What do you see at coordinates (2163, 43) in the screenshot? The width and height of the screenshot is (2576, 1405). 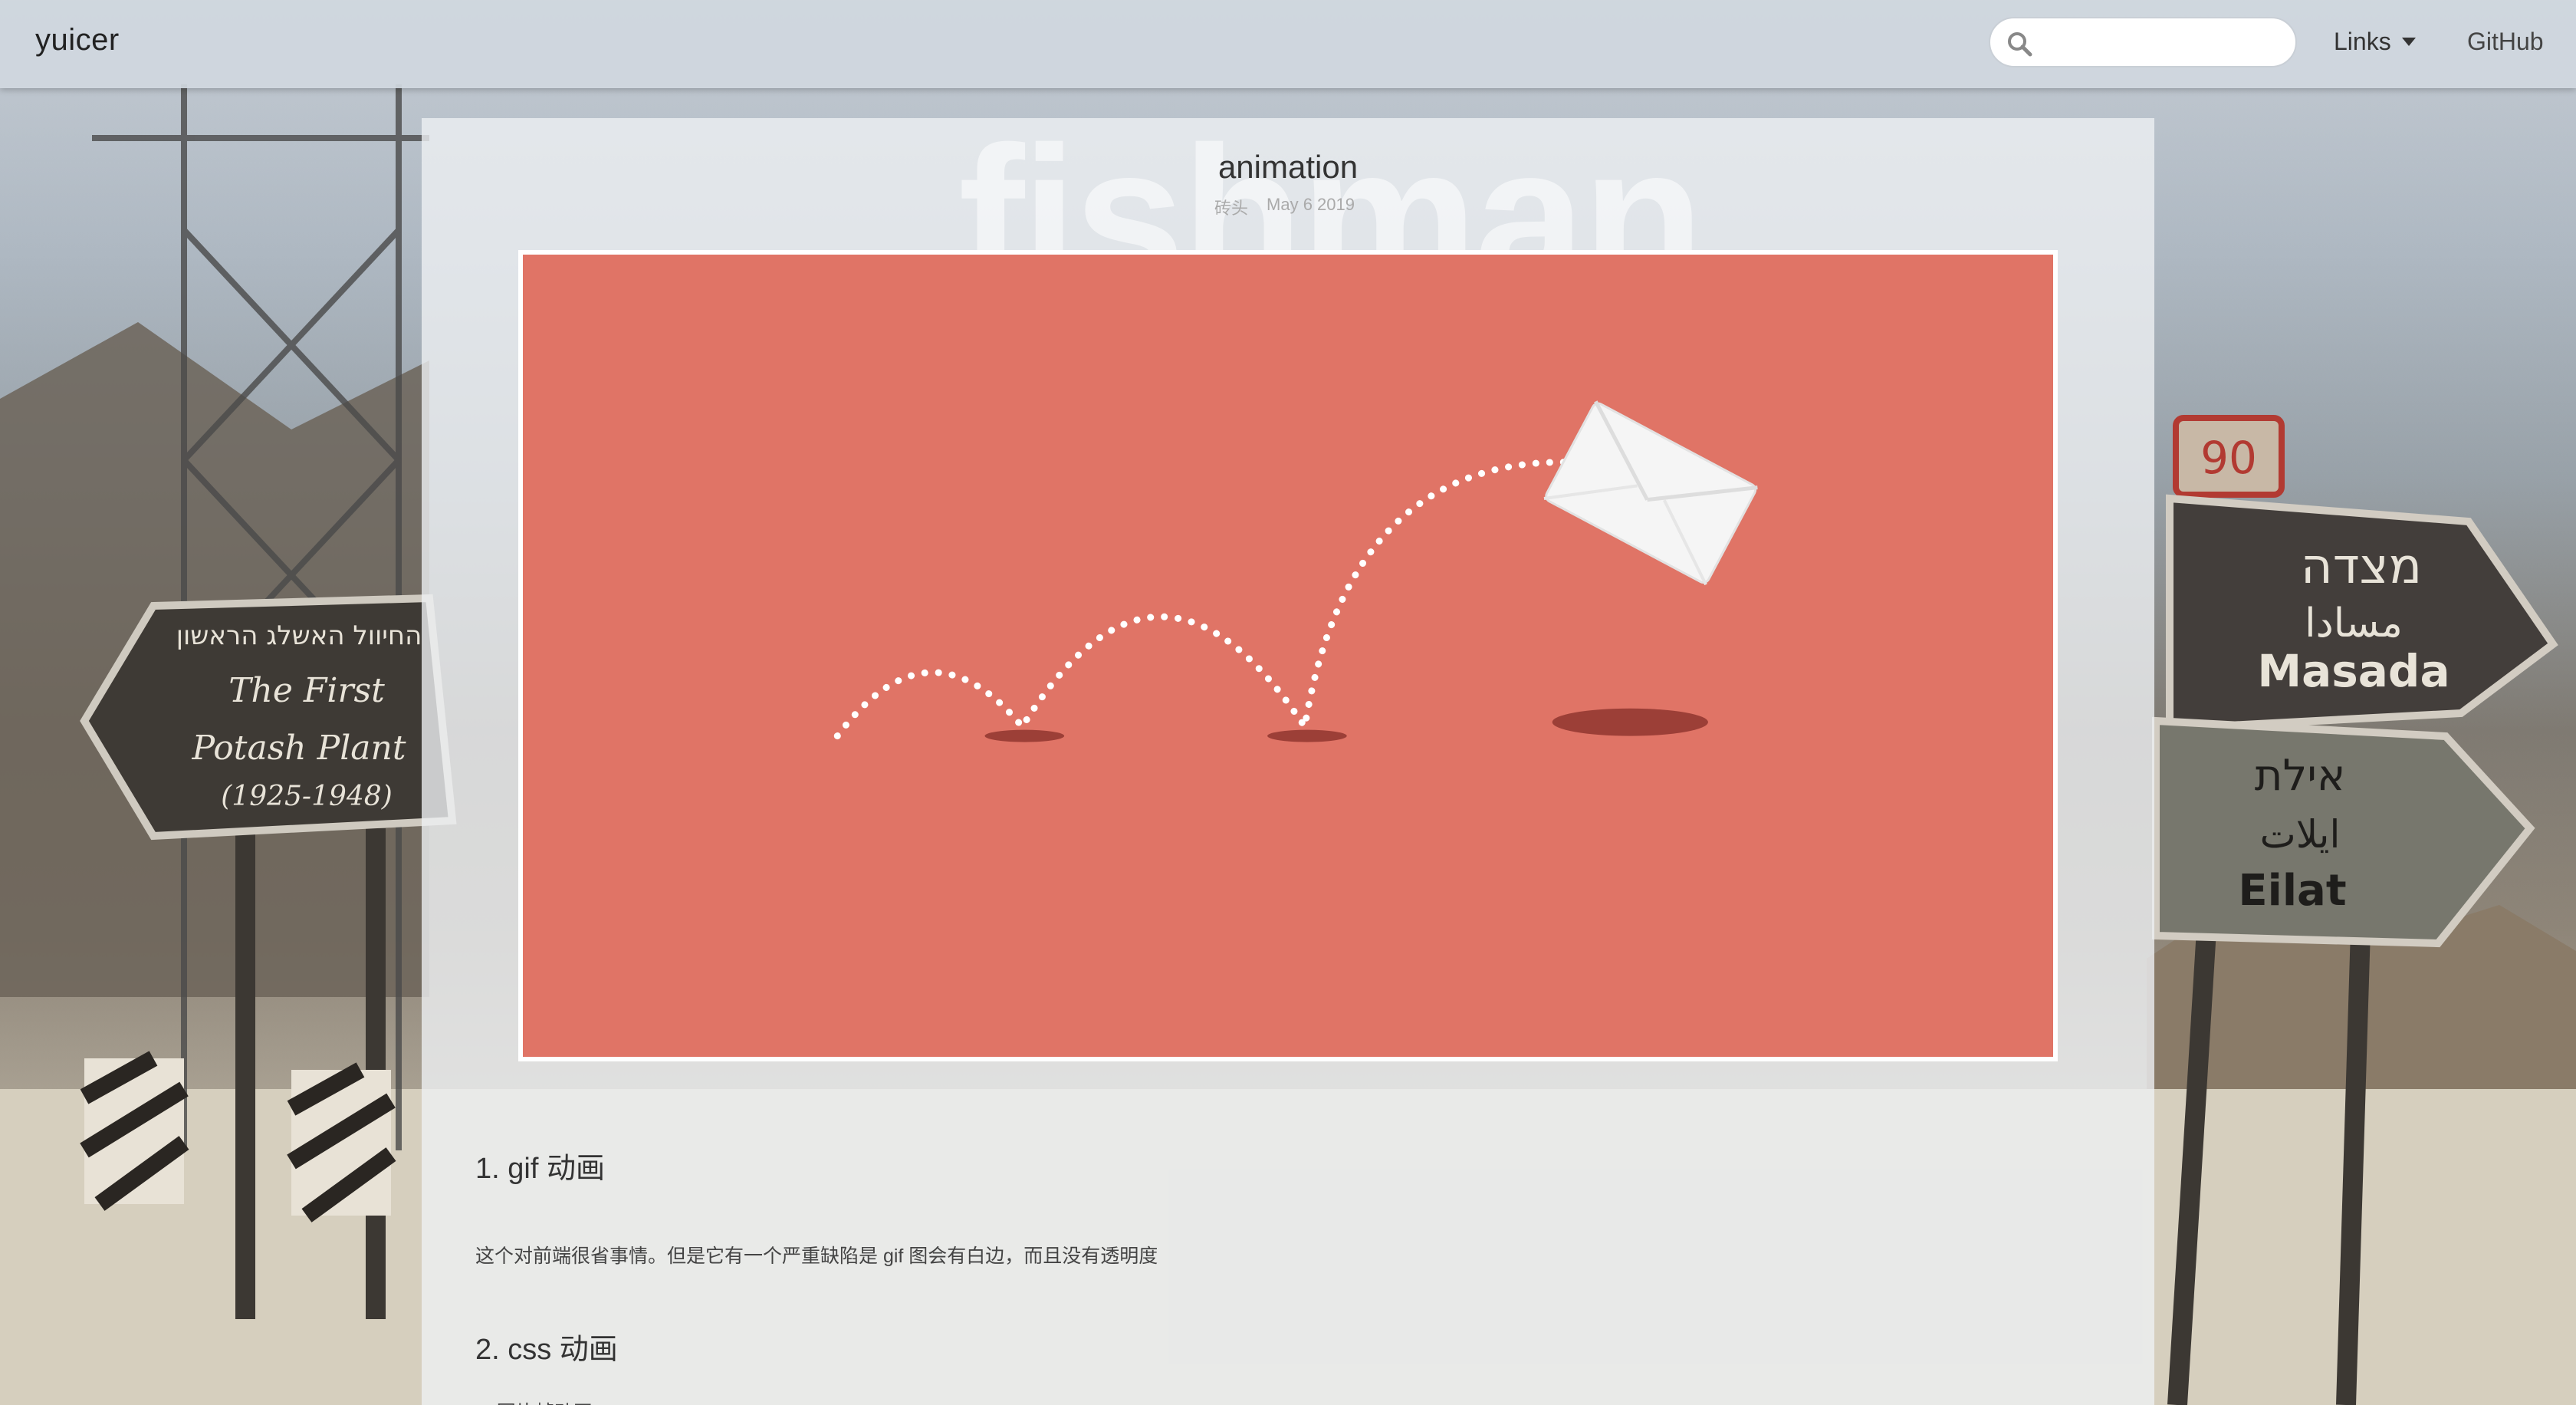 I see `search-input` at bounding box center [2163, 43].